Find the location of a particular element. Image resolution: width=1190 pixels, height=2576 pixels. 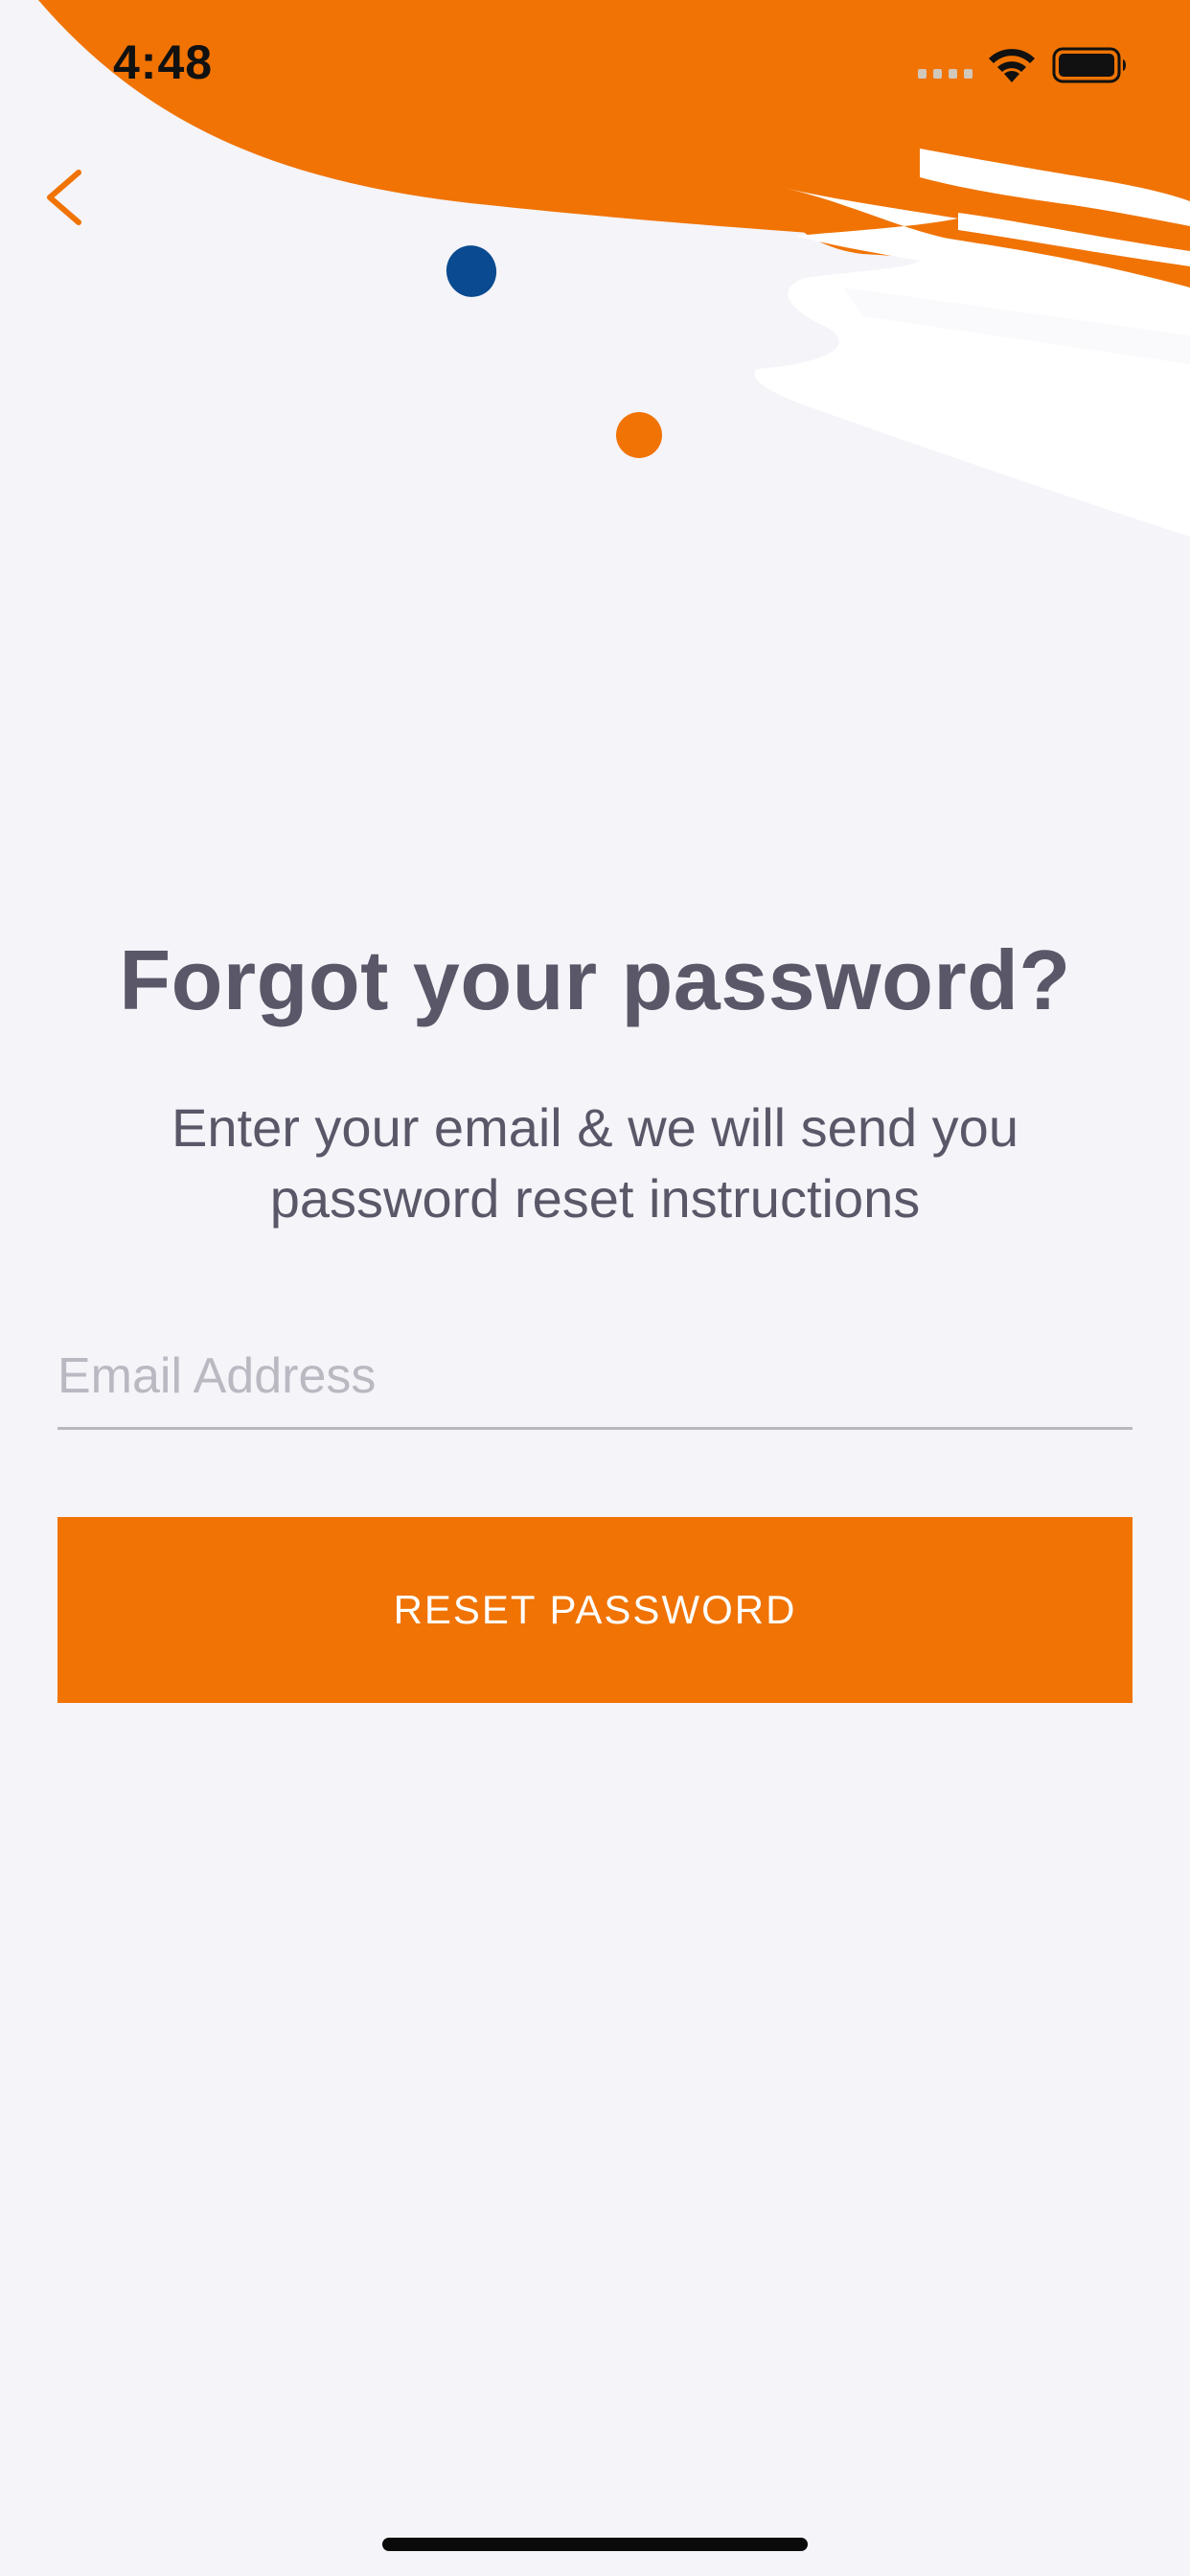

status-time: 4:48 is located at coordinates (163, 62).